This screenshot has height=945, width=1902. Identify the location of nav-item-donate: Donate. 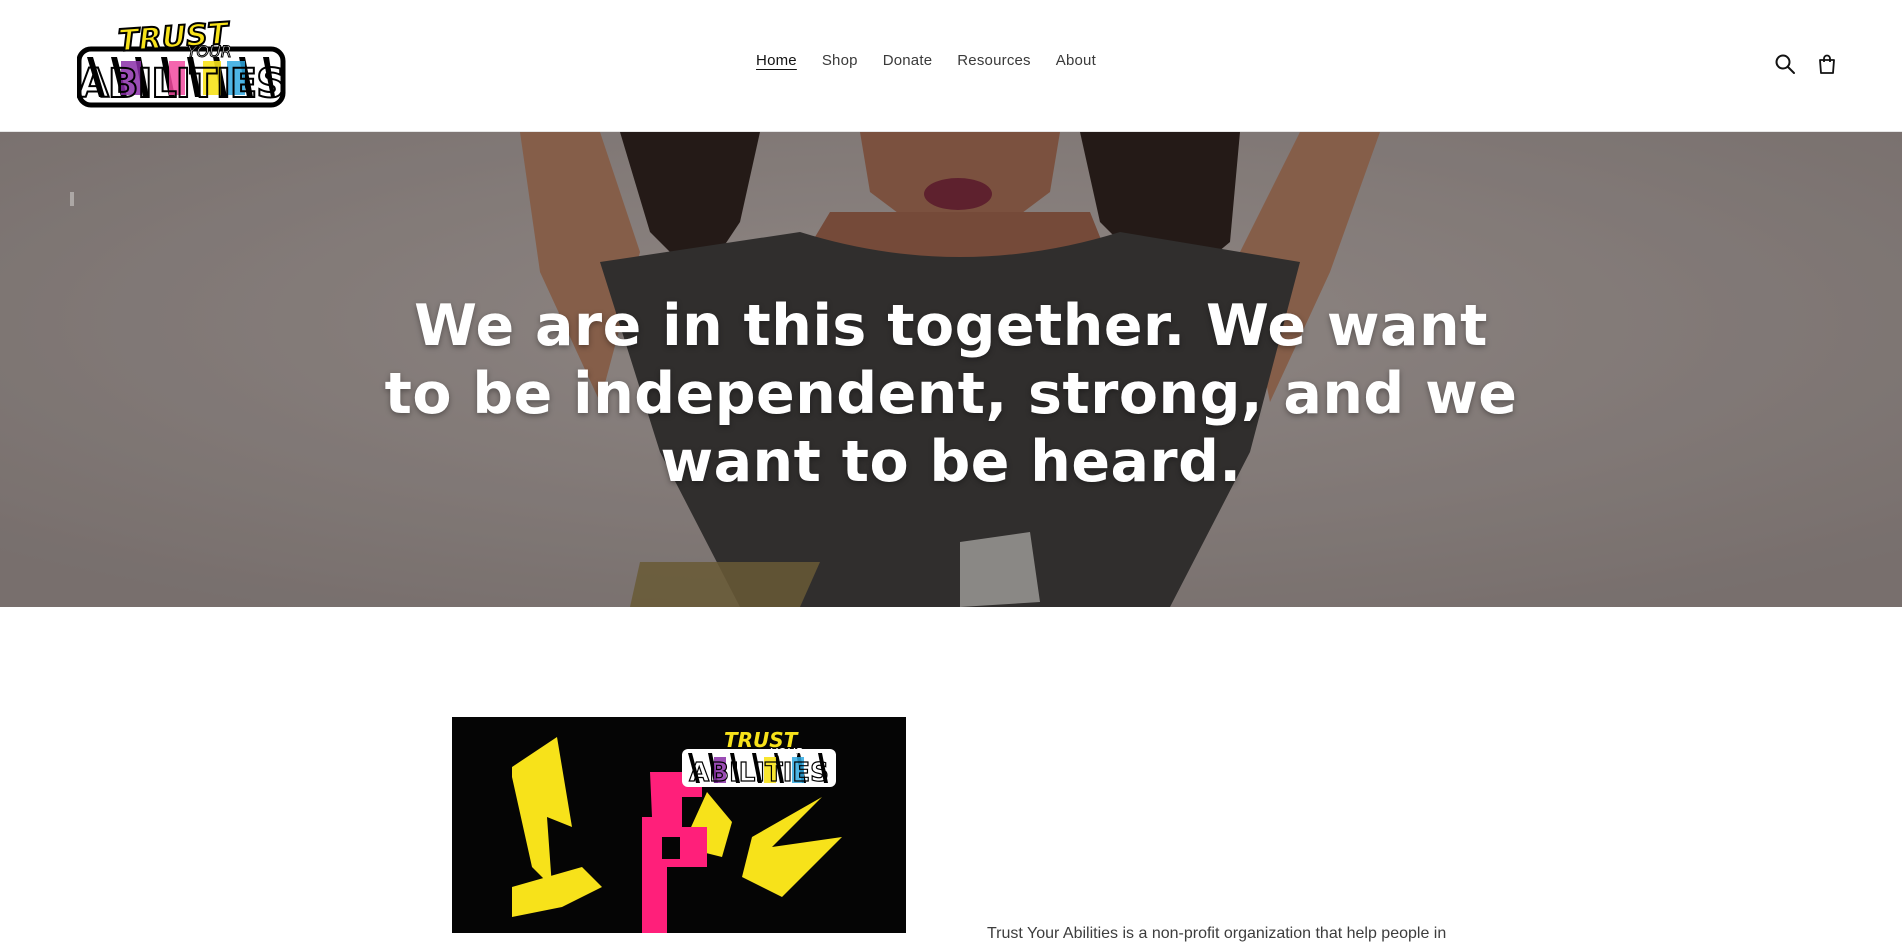
(908, 60).